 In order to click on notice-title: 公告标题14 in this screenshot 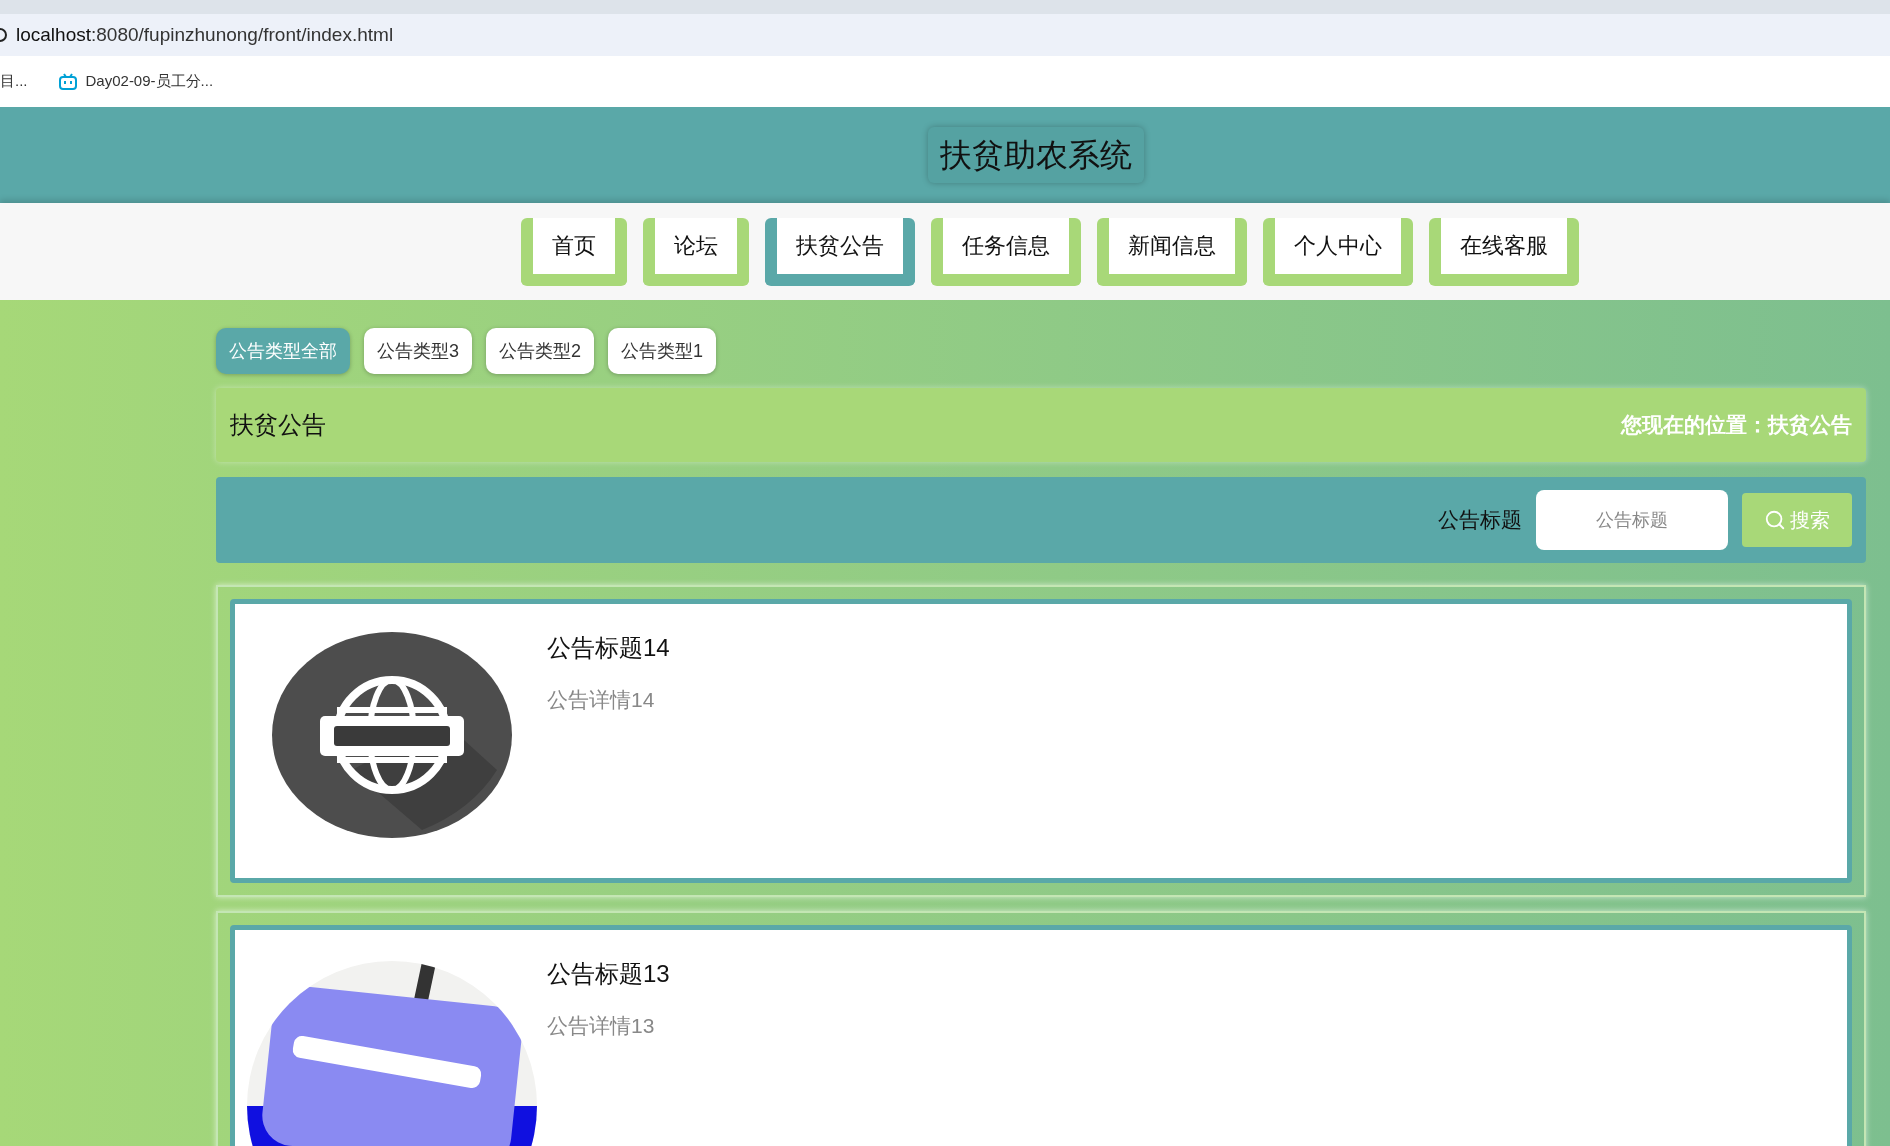, I will do `click(608, 648)`.